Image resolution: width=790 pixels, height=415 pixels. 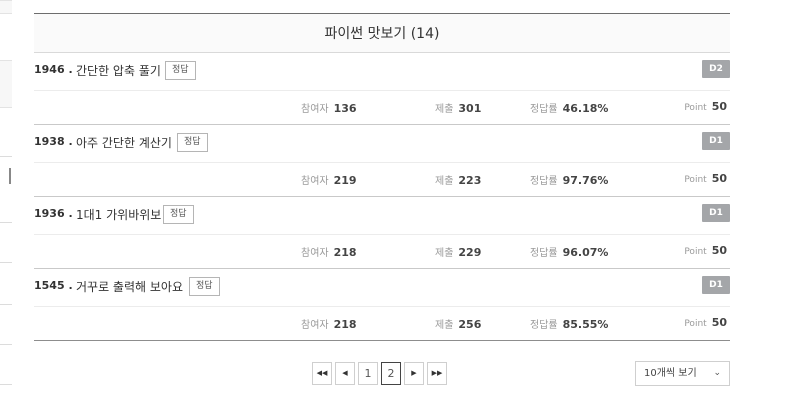 What do you see at coordinates (53, 69) in the screenshot?
I see `problem-number: 1946 .` at bounding box center [53, 69].